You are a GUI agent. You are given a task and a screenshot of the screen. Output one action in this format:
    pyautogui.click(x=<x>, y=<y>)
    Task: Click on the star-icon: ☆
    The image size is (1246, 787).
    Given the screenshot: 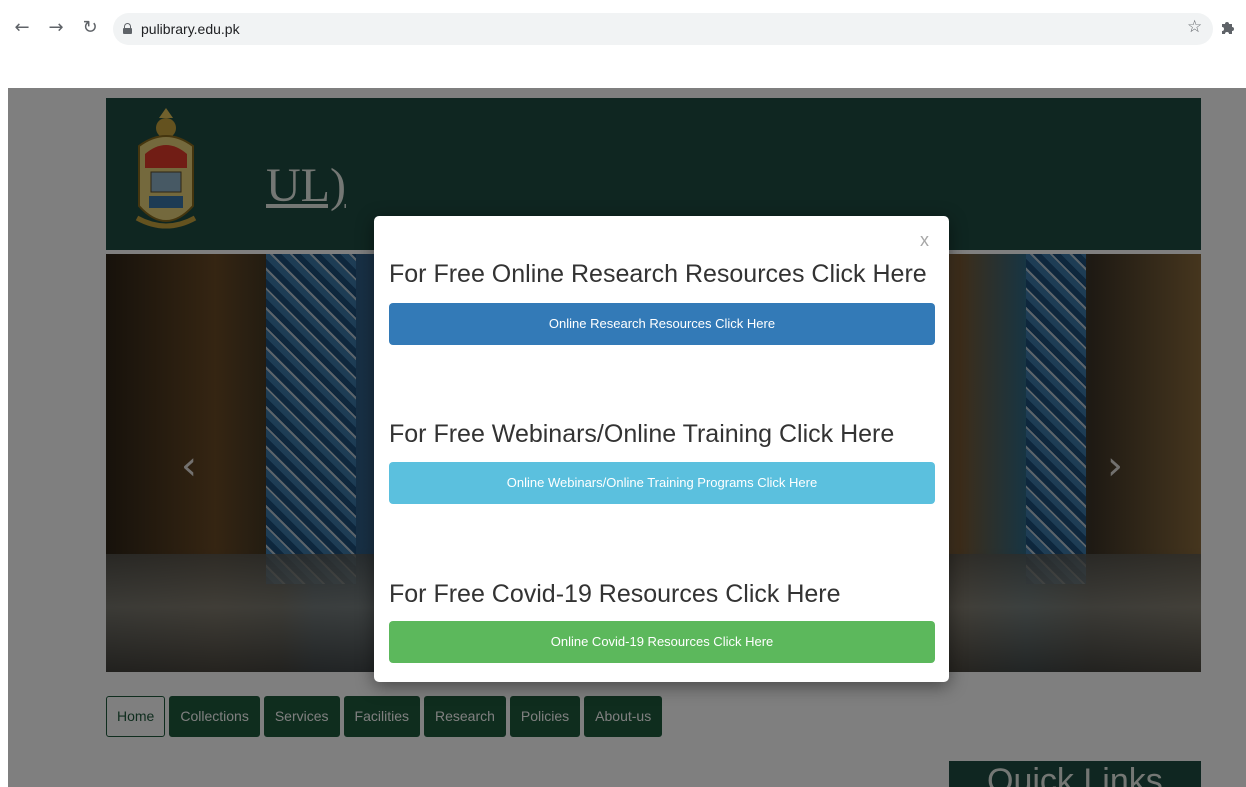 What is the action you would take?
    pyautogui.click(x=1194, y=27)
    